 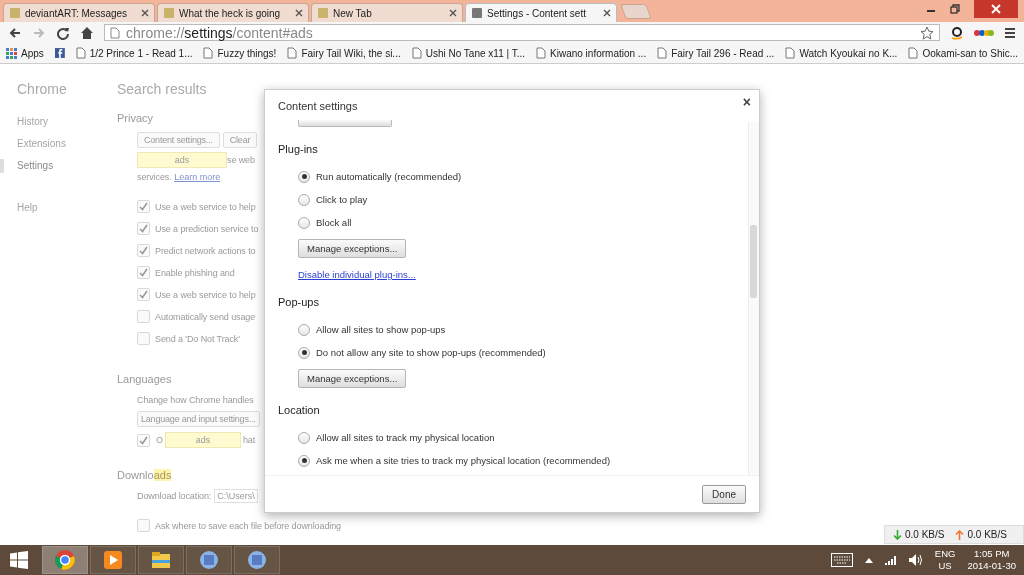 I want to click on checkbox-label: Automatically send usage, so click(x=205, y=316).